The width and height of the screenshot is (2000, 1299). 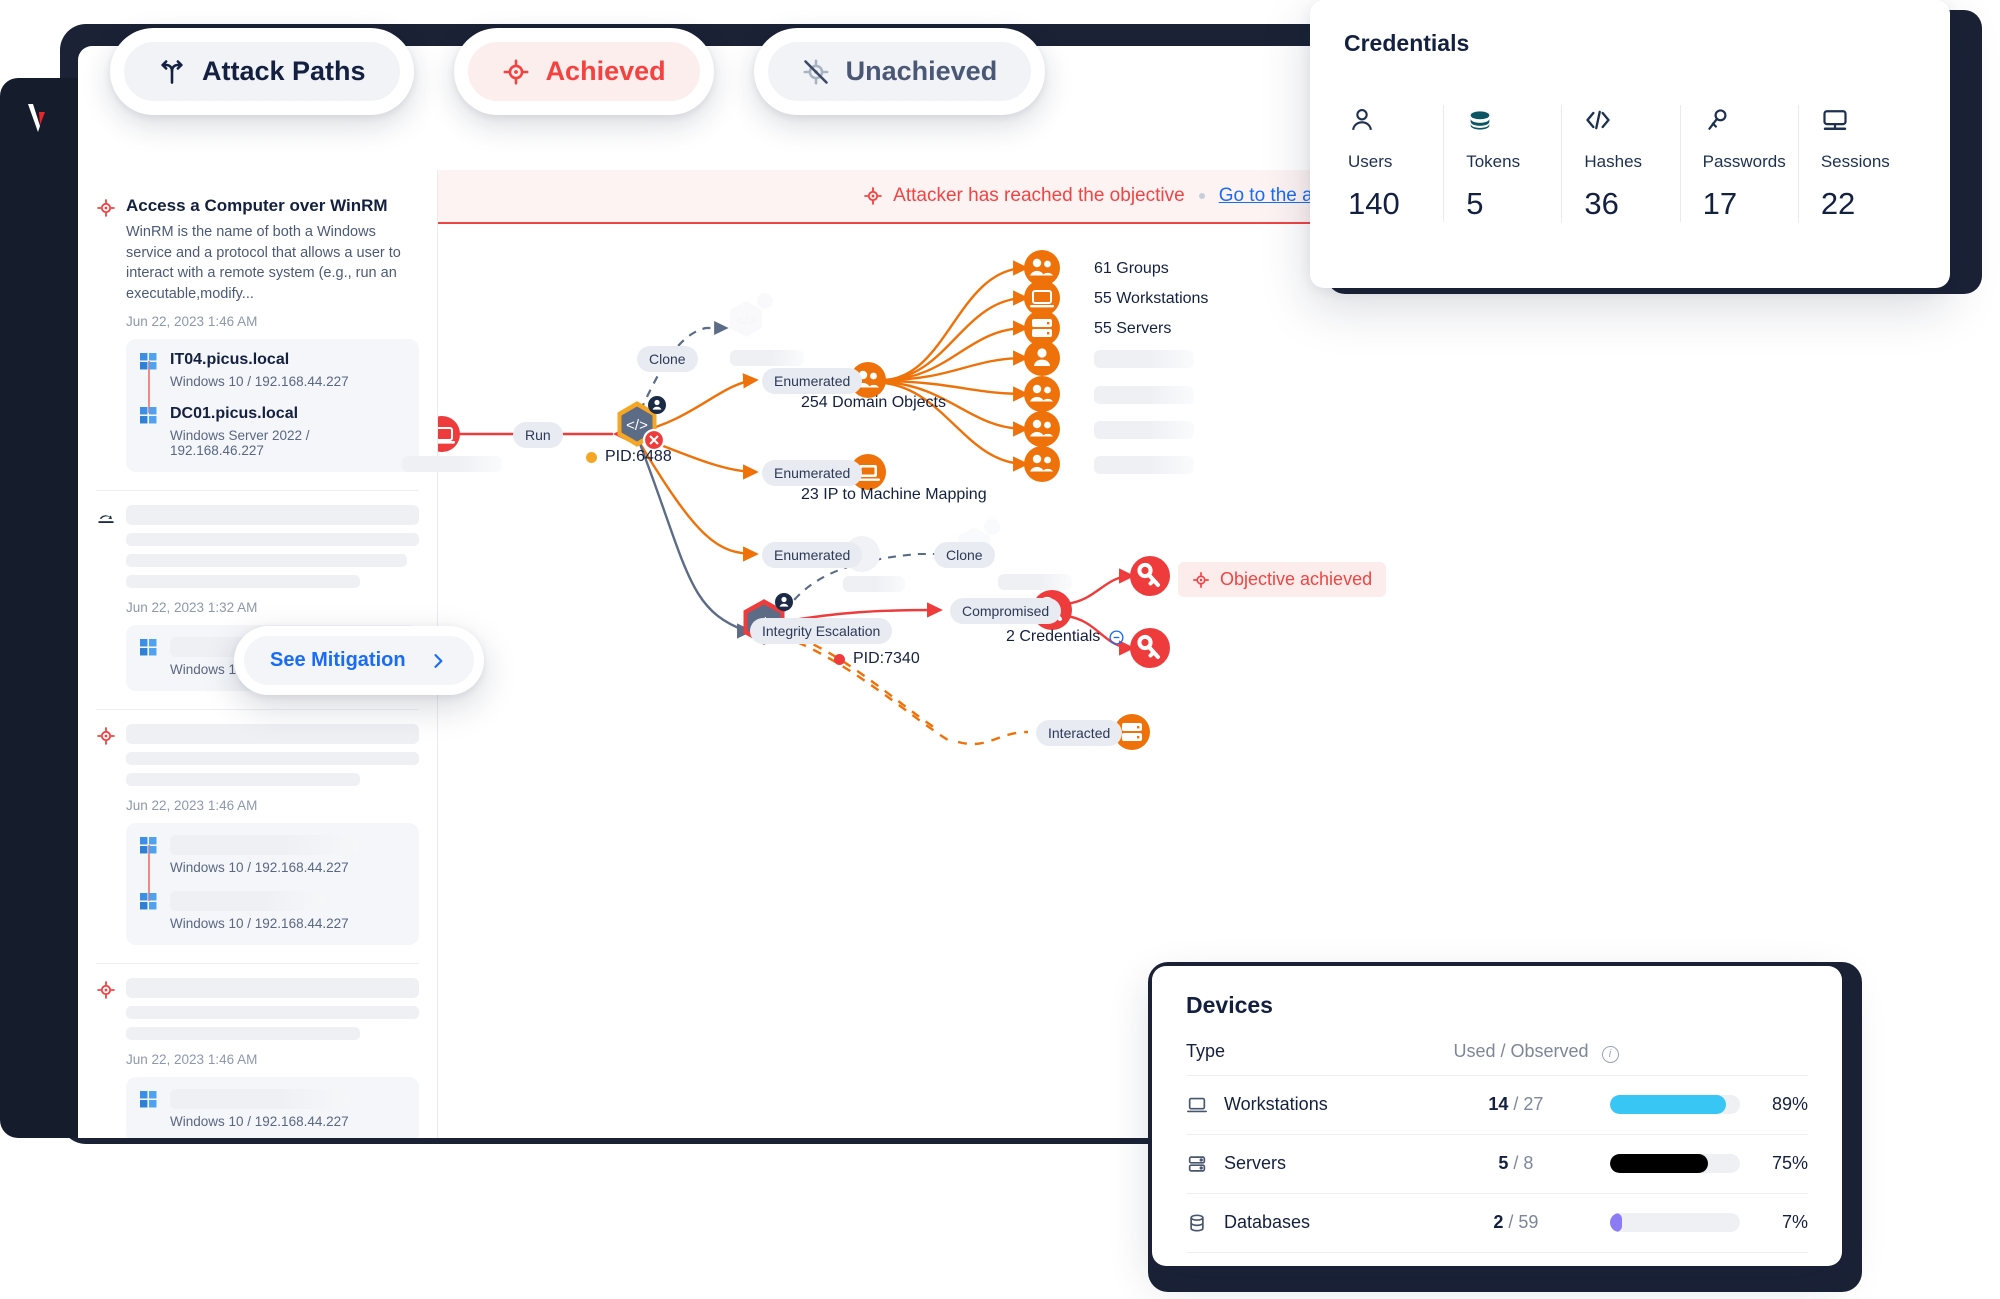 What do you see at coordinates (257, 205) in the screenshot?
I see `step-title: Access a Computer over WinRM` at bounding box center [257, 205].